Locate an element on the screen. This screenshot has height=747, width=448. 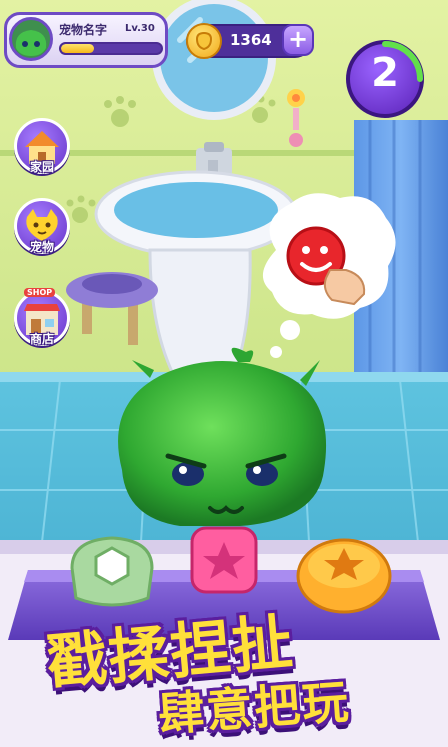
menu-item-home: 家园 is located at coordinates (42, 146).